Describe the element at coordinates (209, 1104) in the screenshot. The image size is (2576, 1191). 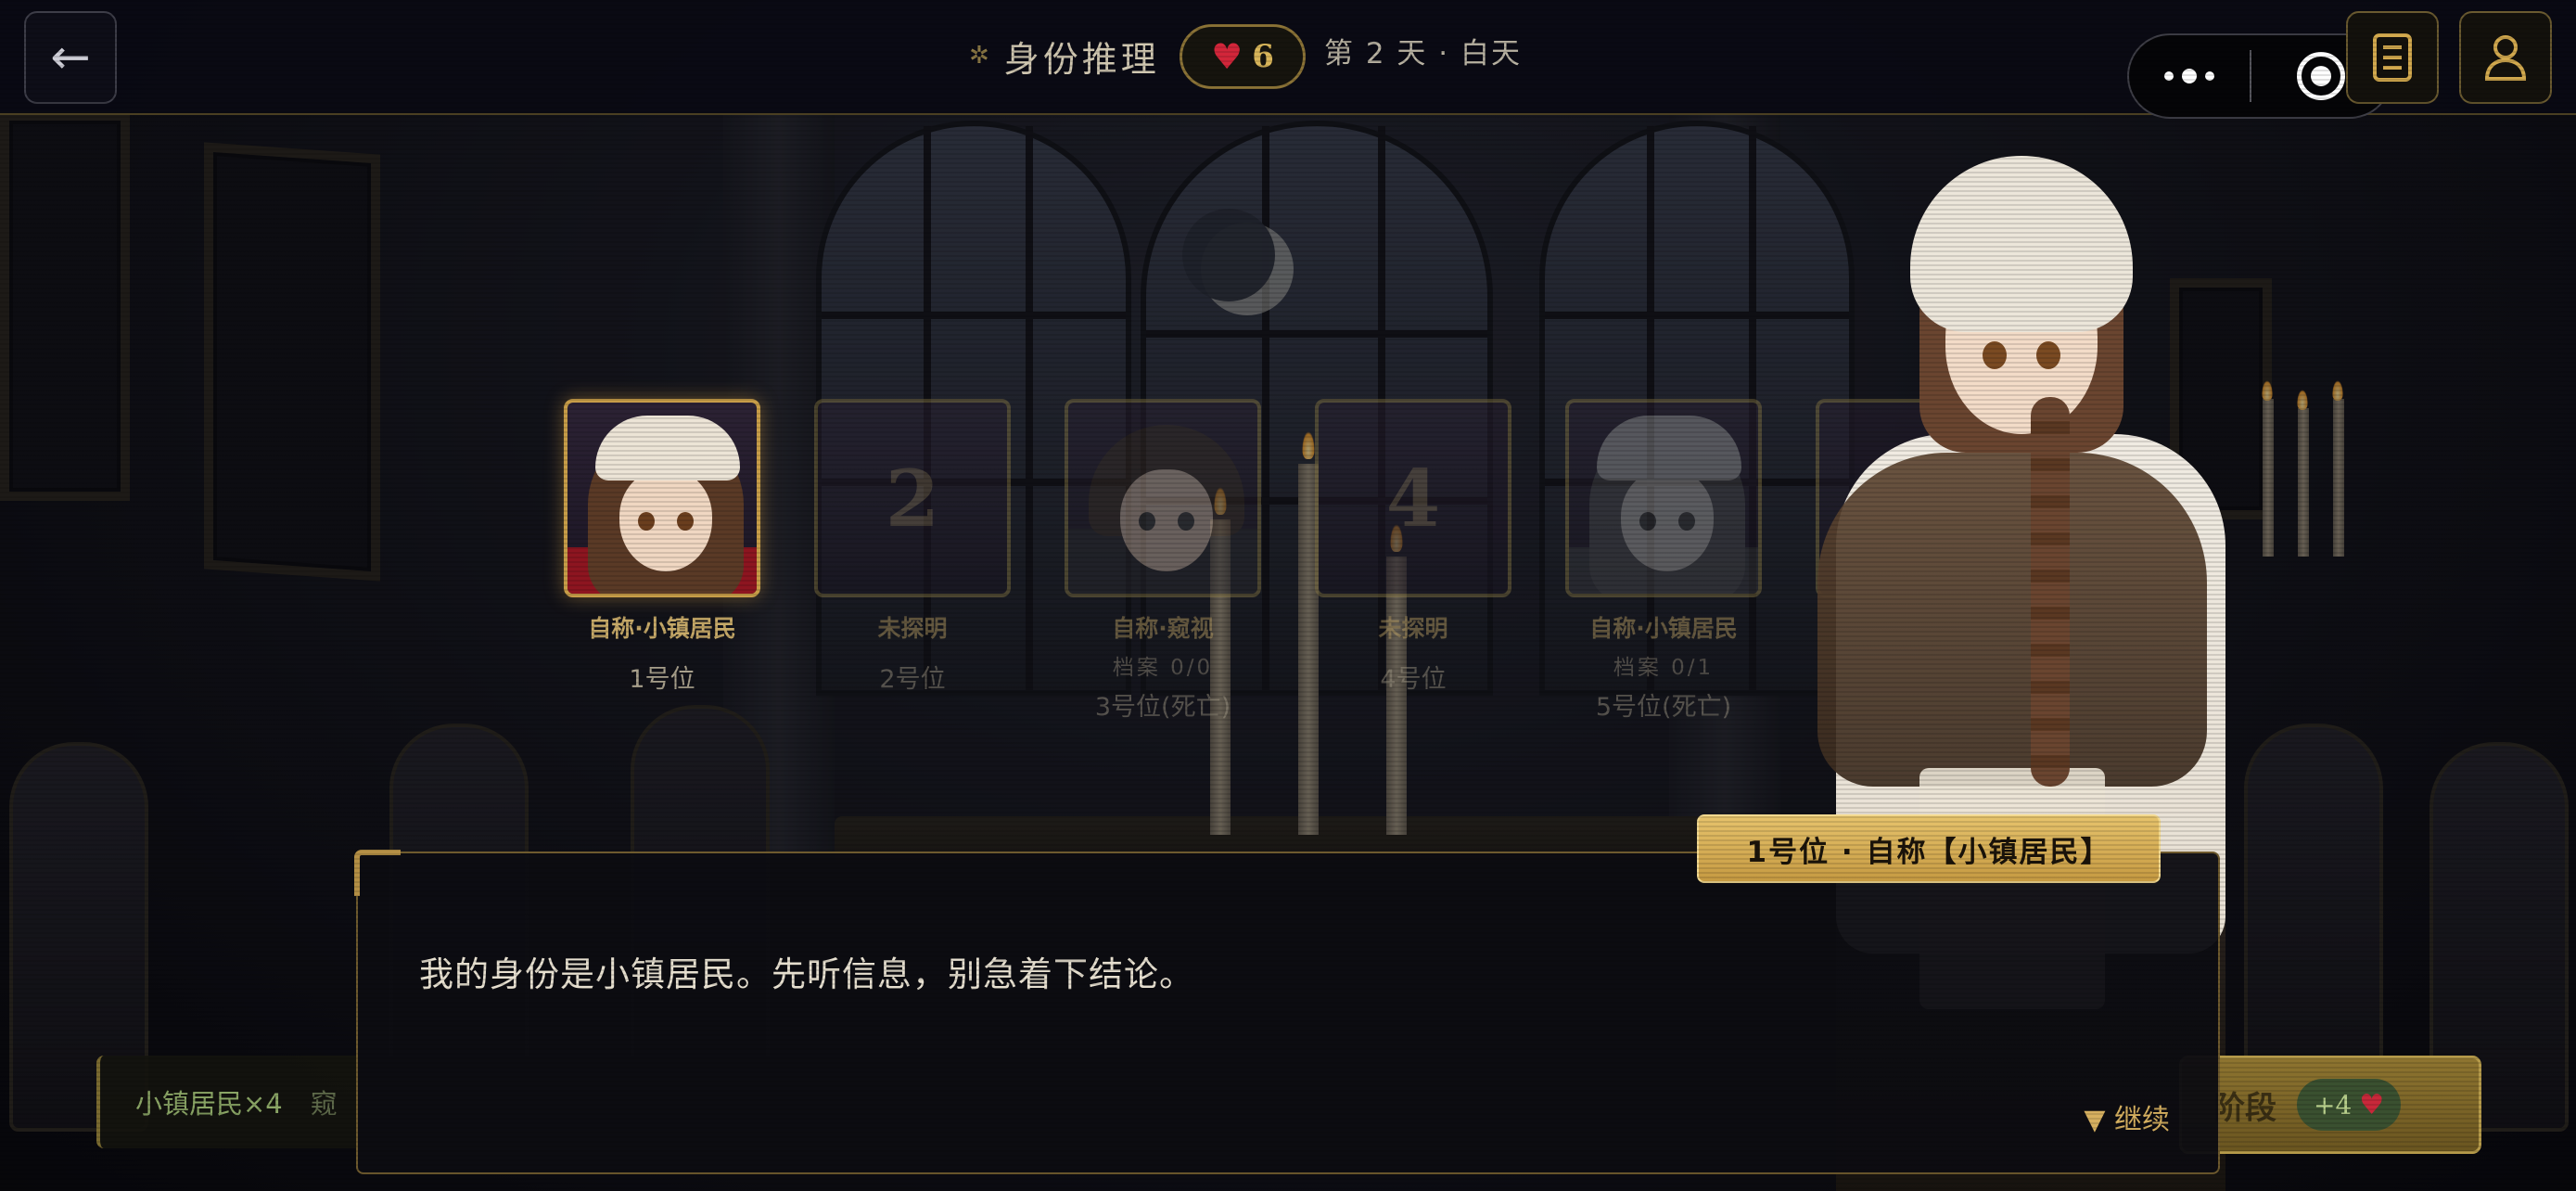
I see `role-count: 小镇居民×4` at that location.